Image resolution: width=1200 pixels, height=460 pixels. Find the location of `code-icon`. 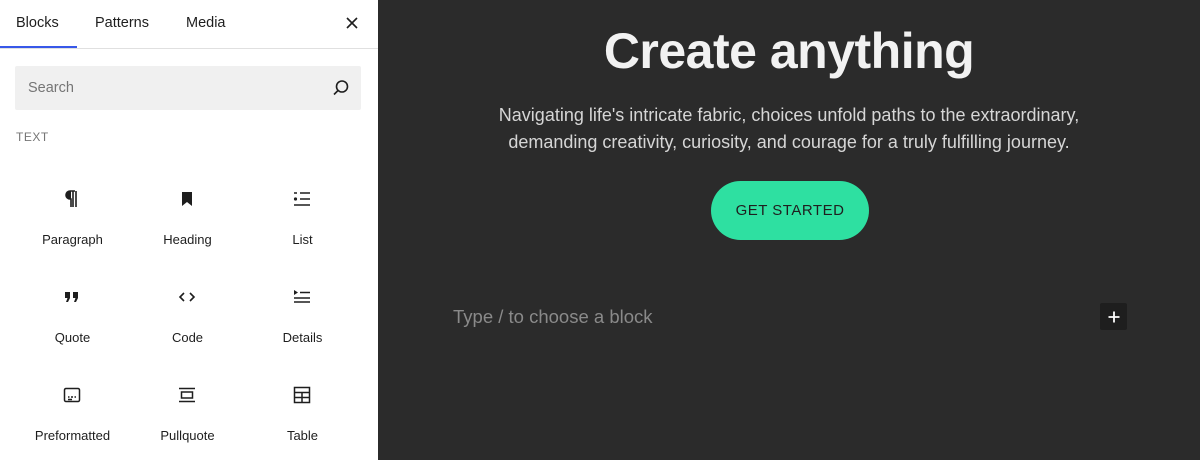

code-icon is located at coordinates (187, 297).